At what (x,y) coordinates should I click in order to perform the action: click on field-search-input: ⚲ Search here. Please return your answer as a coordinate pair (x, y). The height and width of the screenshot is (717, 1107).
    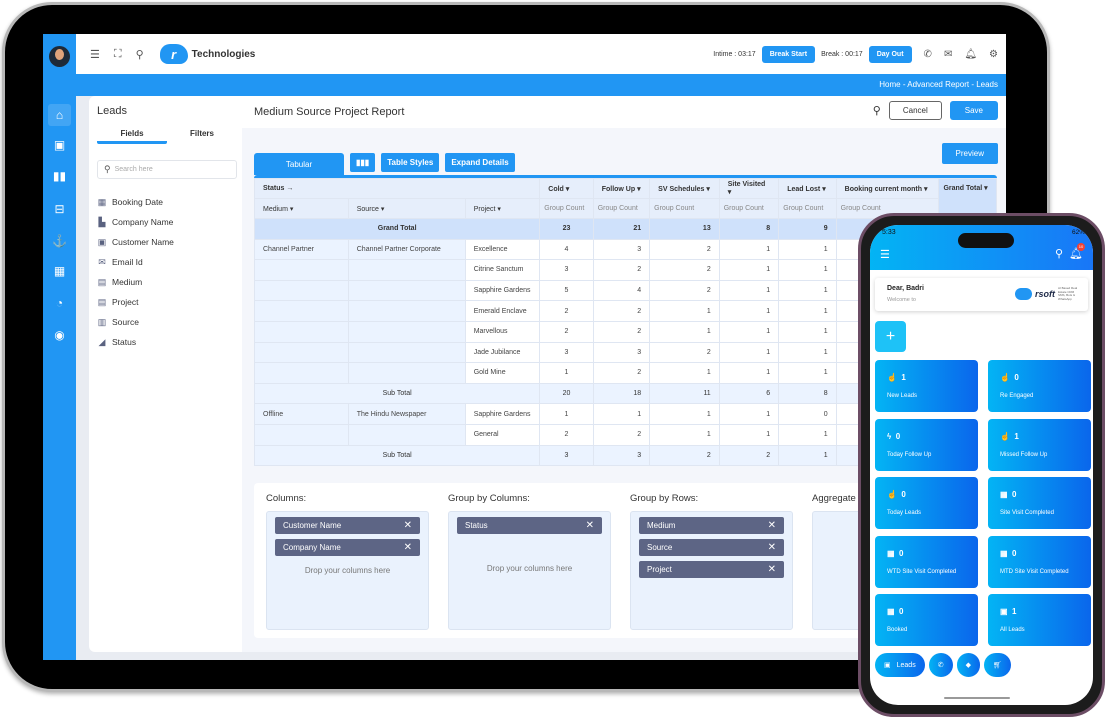
    Looking at the image, I should click on (167, 169).